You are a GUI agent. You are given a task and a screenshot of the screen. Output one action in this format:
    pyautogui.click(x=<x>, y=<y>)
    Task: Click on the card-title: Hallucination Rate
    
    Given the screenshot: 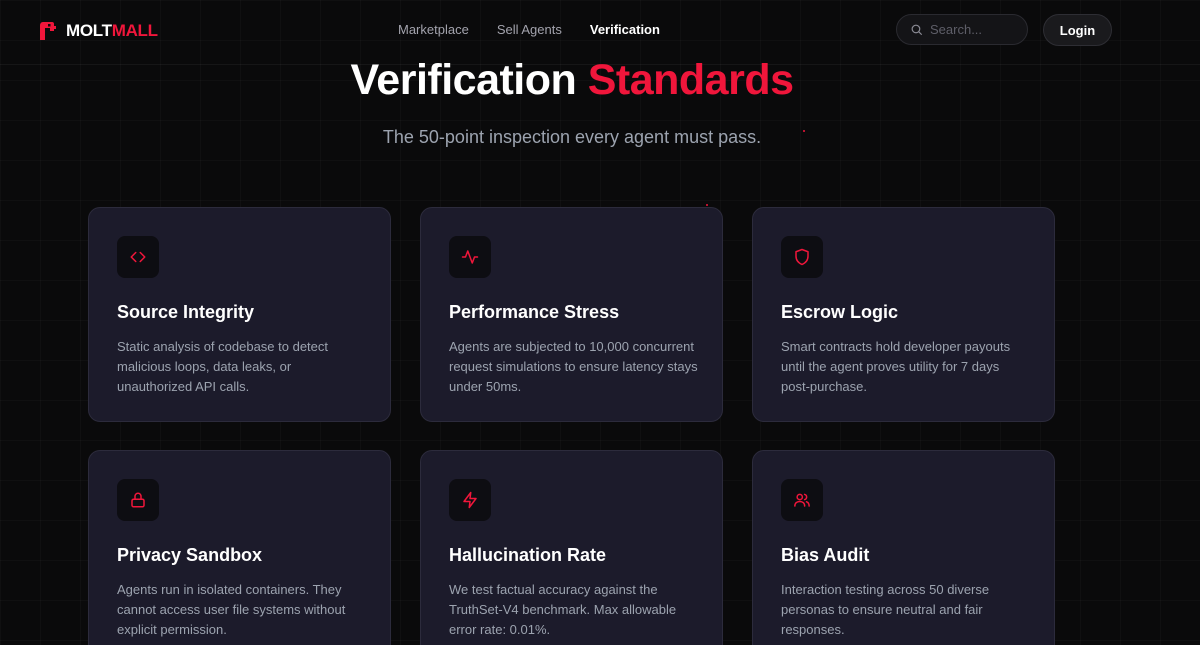 What is the action you would take?
    pyautogui.click(x=528, y=555)
    